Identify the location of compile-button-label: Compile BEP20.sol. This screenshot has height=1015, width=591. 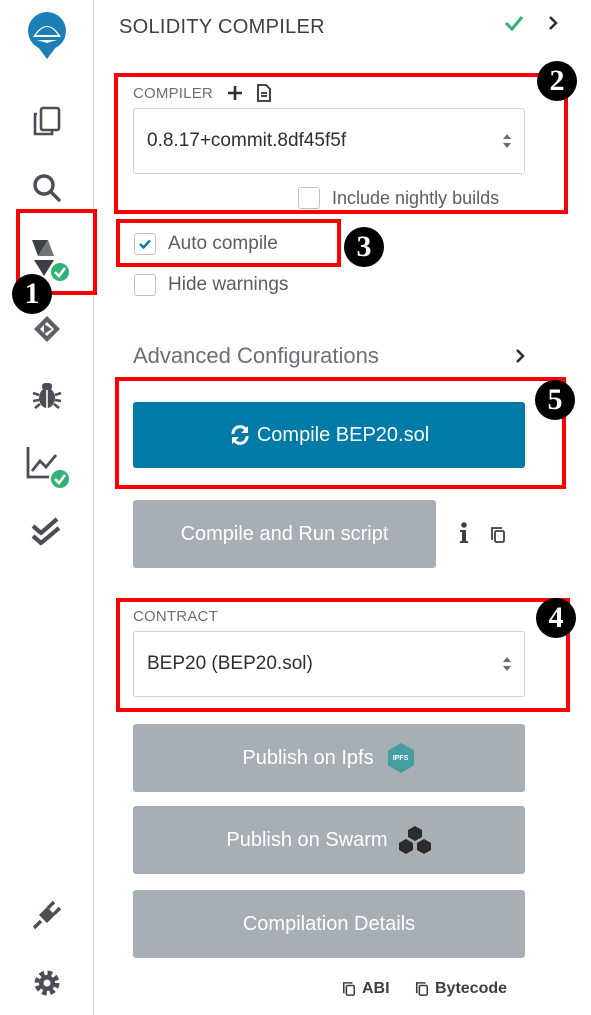
(343, 434).